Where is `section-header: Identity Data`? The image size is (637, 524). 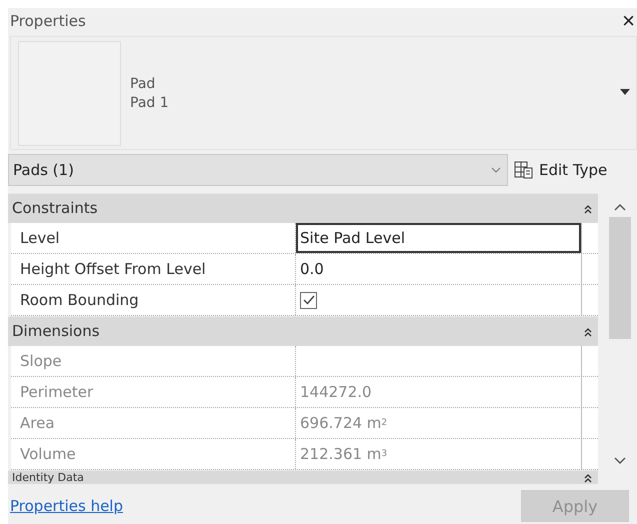 section-header: Identity Data is located at coordinates (303, 477).